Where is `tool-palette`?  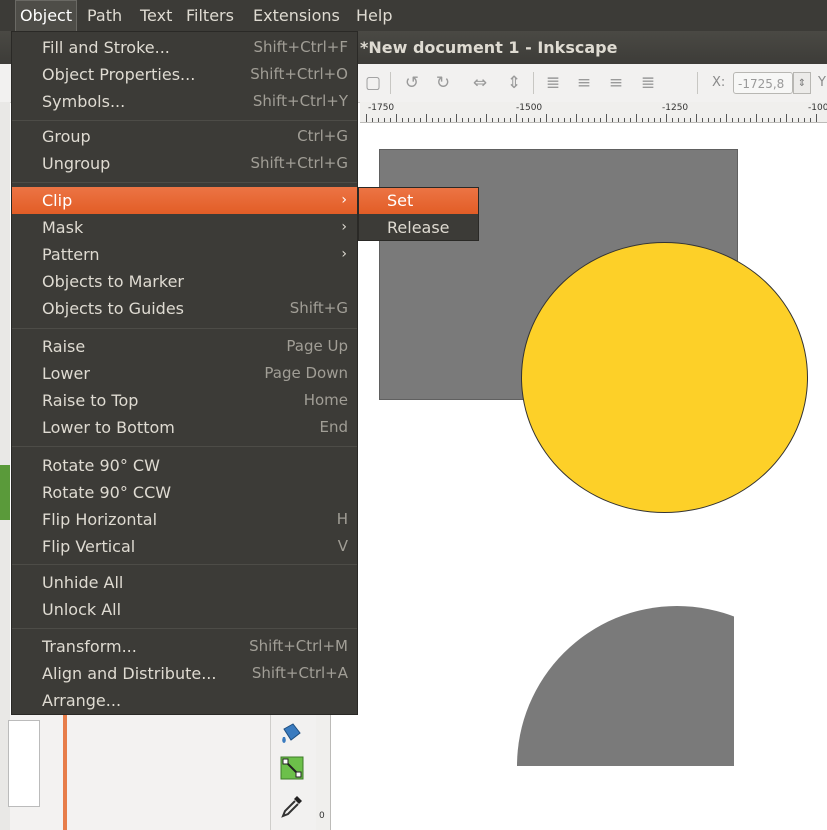 tool-palette is located at coordinates (294, 772).